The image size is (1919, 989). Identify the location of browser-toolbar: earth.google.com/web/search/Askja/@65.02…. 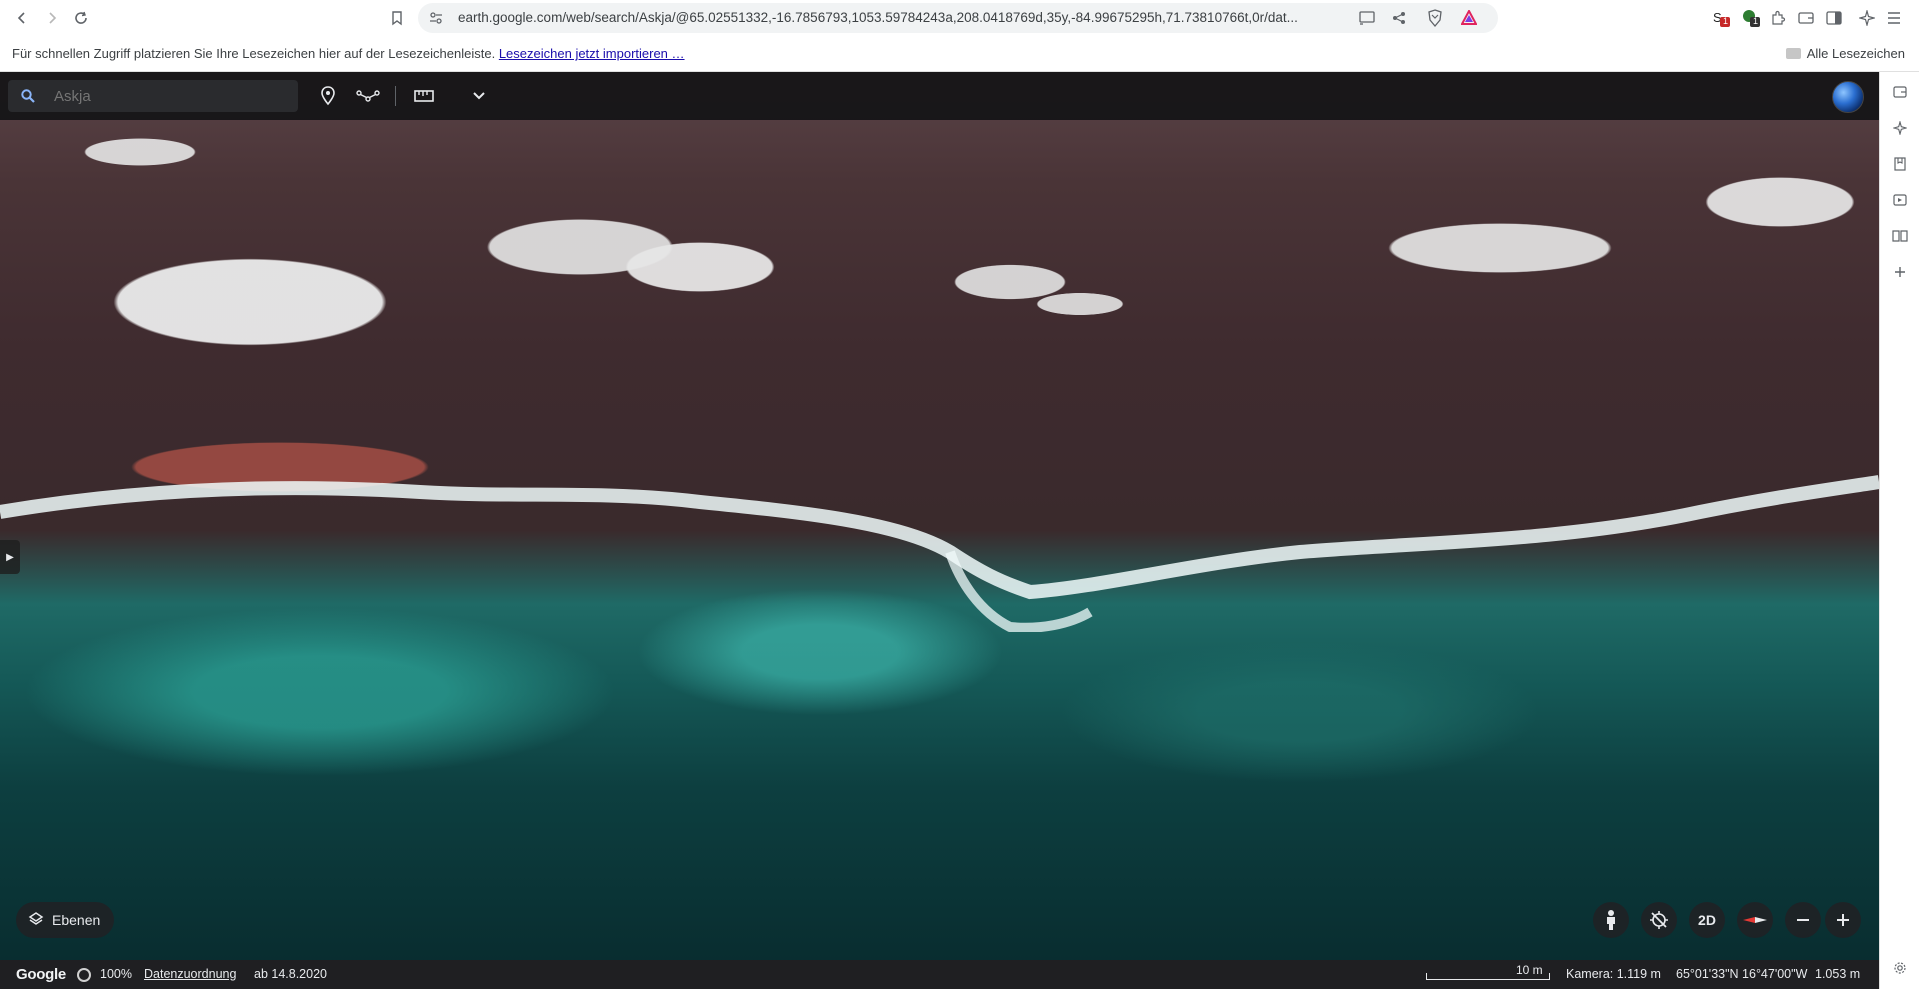
(959, 18).